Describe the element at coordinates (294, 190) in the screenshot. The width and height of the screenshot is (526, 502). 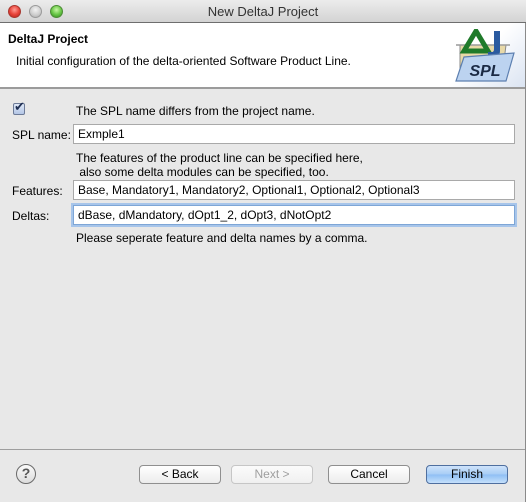
I see `features-input` at that location.